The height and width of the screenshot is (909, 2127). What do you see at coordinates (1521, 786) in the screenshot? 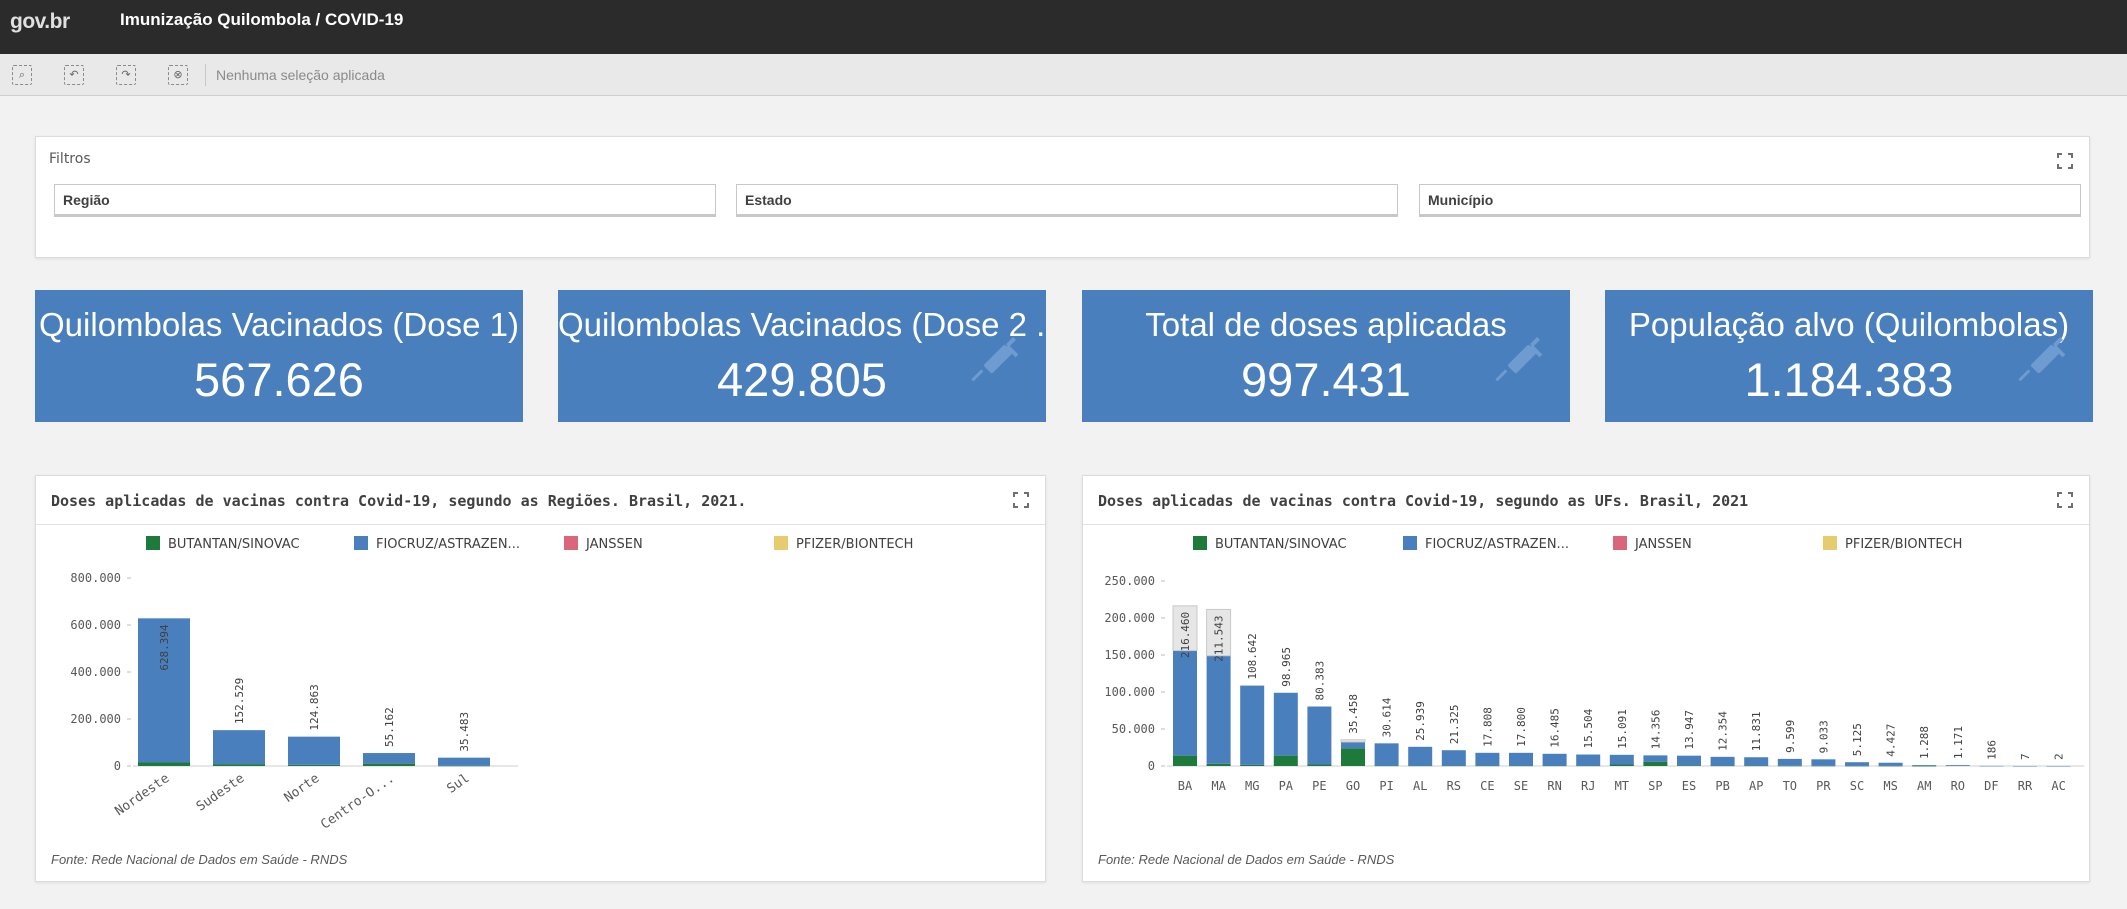
I see `x-category-label: SE` at bounding box center [1521, 786].